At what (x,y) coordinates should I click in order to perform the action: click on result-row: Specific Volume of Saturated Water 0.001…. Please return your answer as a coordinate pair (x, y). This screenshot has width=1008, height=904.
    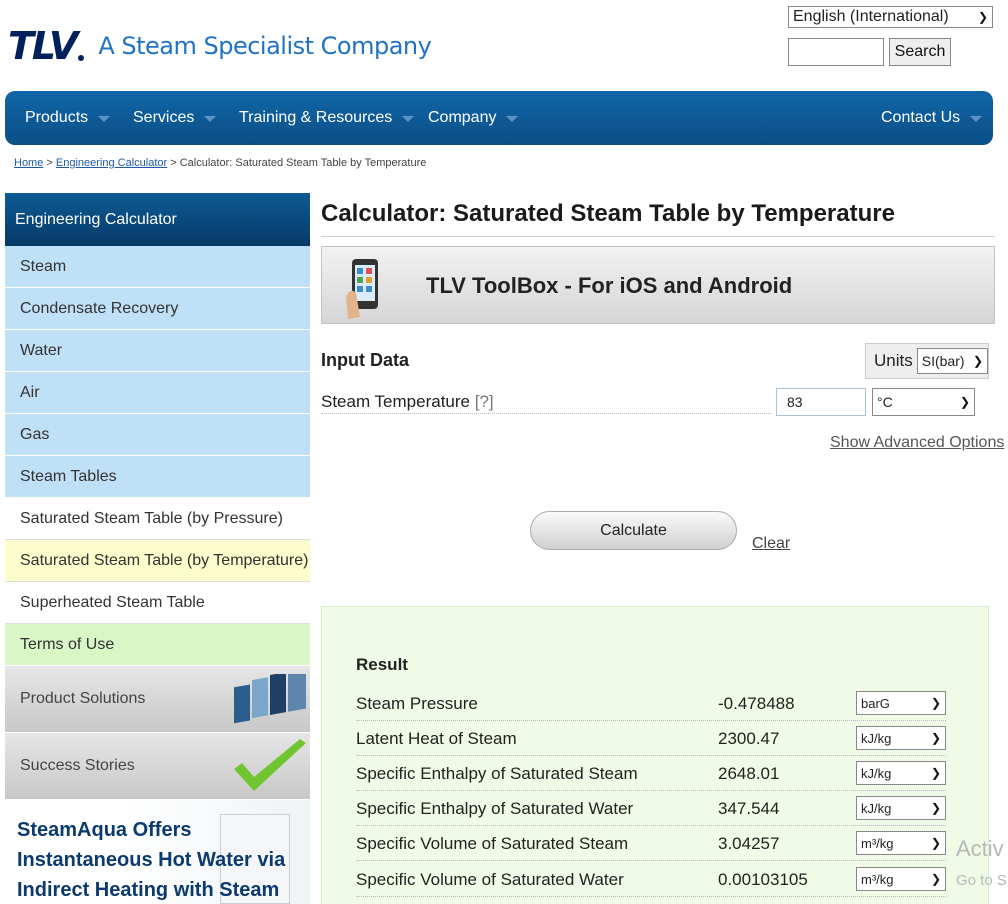
    Looking at the image, I should click on (651, 880).